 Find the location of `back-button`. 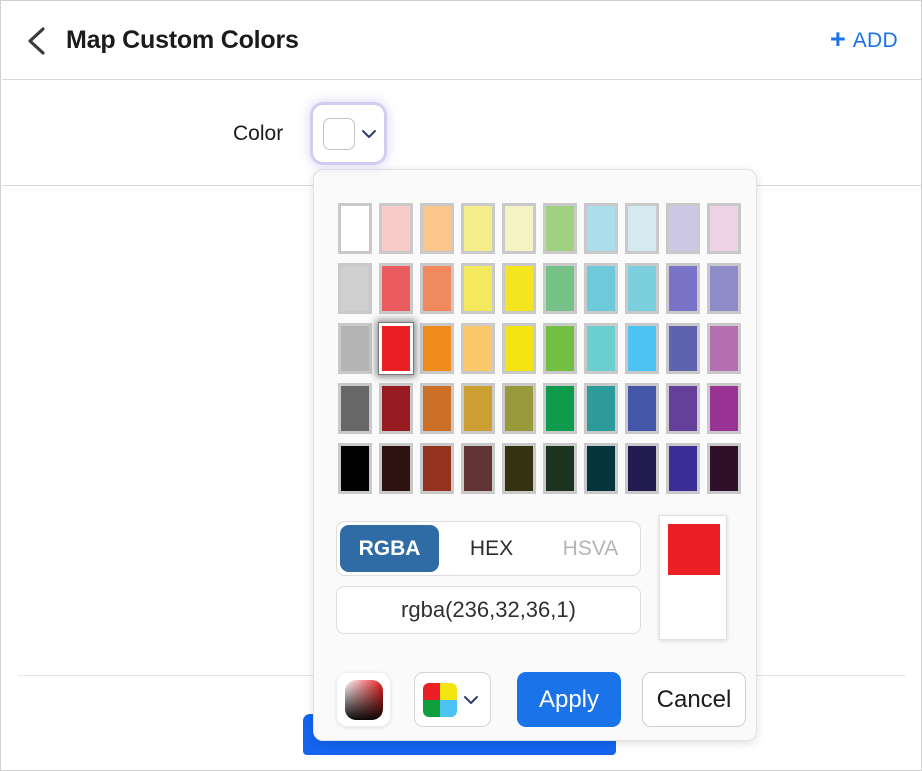

back-button is located at coordinates (37, 41).